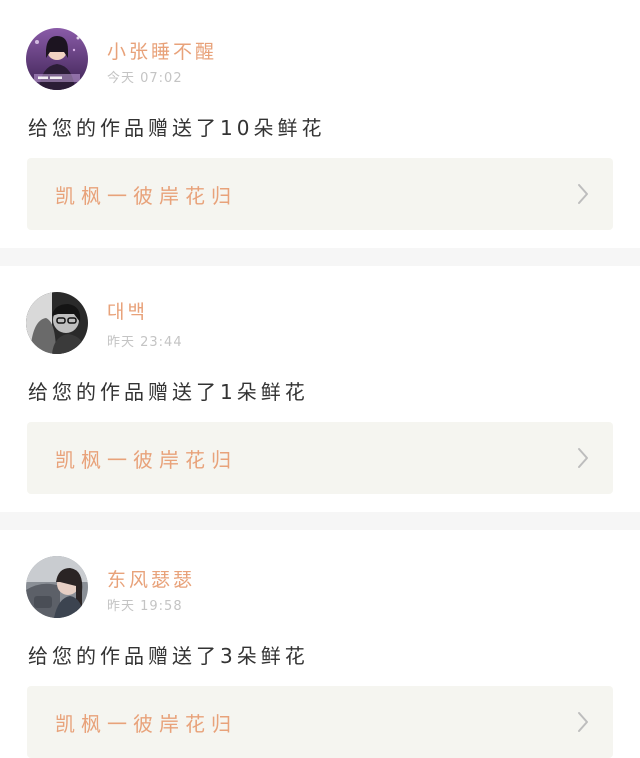 This screenshot has width=640, height=758. What do you see at coordinates (151, 578) in the screenshot?
I see `username: 东风瑟瑟` at bounding box center [151, 578].